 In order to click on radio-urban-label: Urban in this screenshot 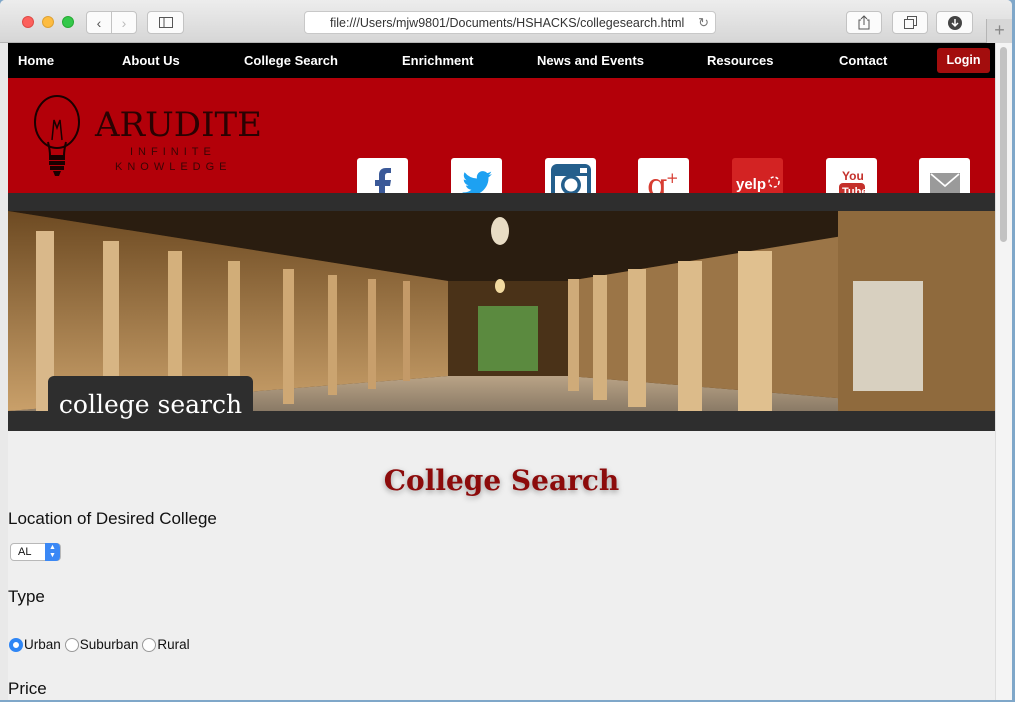, I will do `click(42, 644)`.